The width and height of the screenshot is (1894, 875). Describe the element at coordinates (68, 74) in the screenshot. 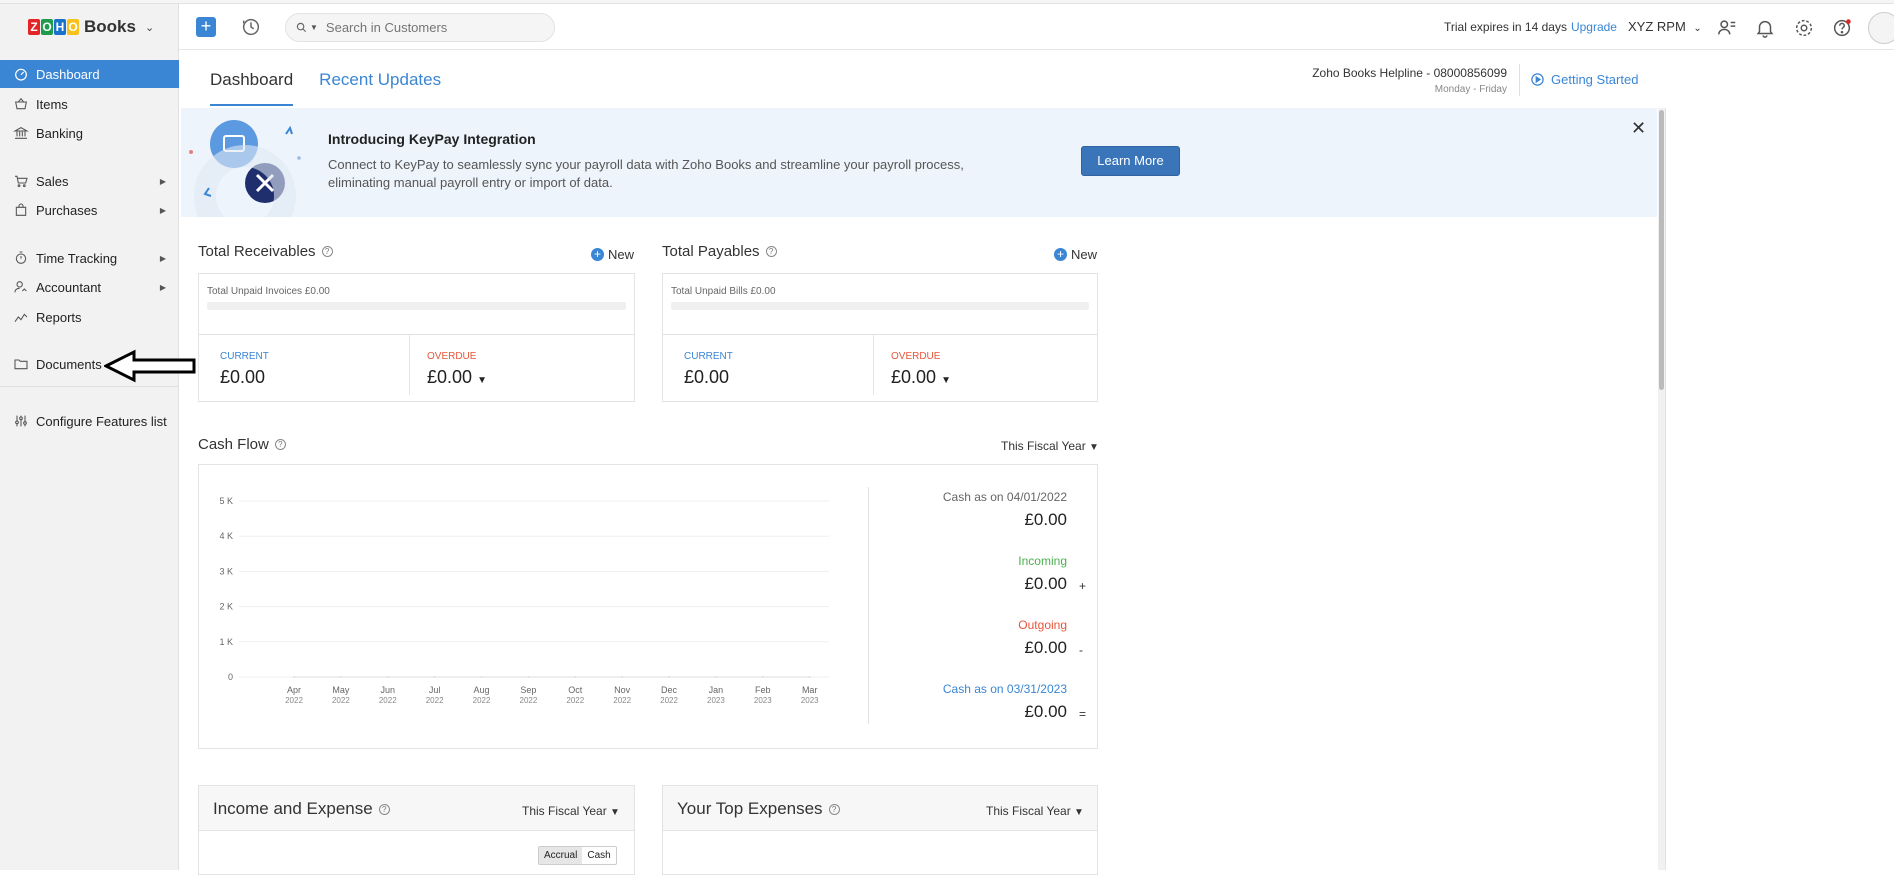

I see `sidebar-item-label: Dashboard` at that location.